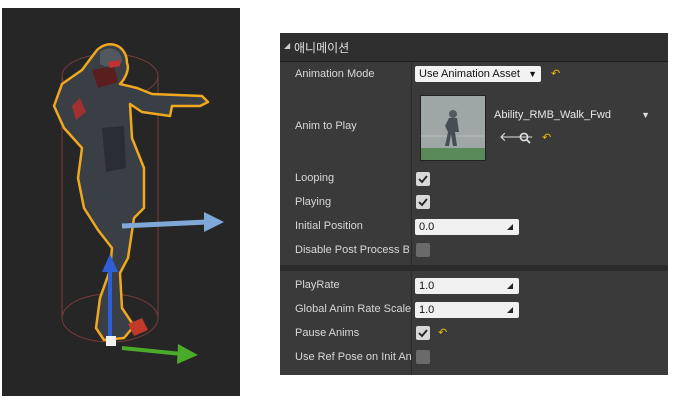 This screenshot has width=674, height=401. Describe the element at coordinates (552, 115) in the screenshot. I see `anim-asset-value: Ability_RMB_Walk_Fwd` at that location.